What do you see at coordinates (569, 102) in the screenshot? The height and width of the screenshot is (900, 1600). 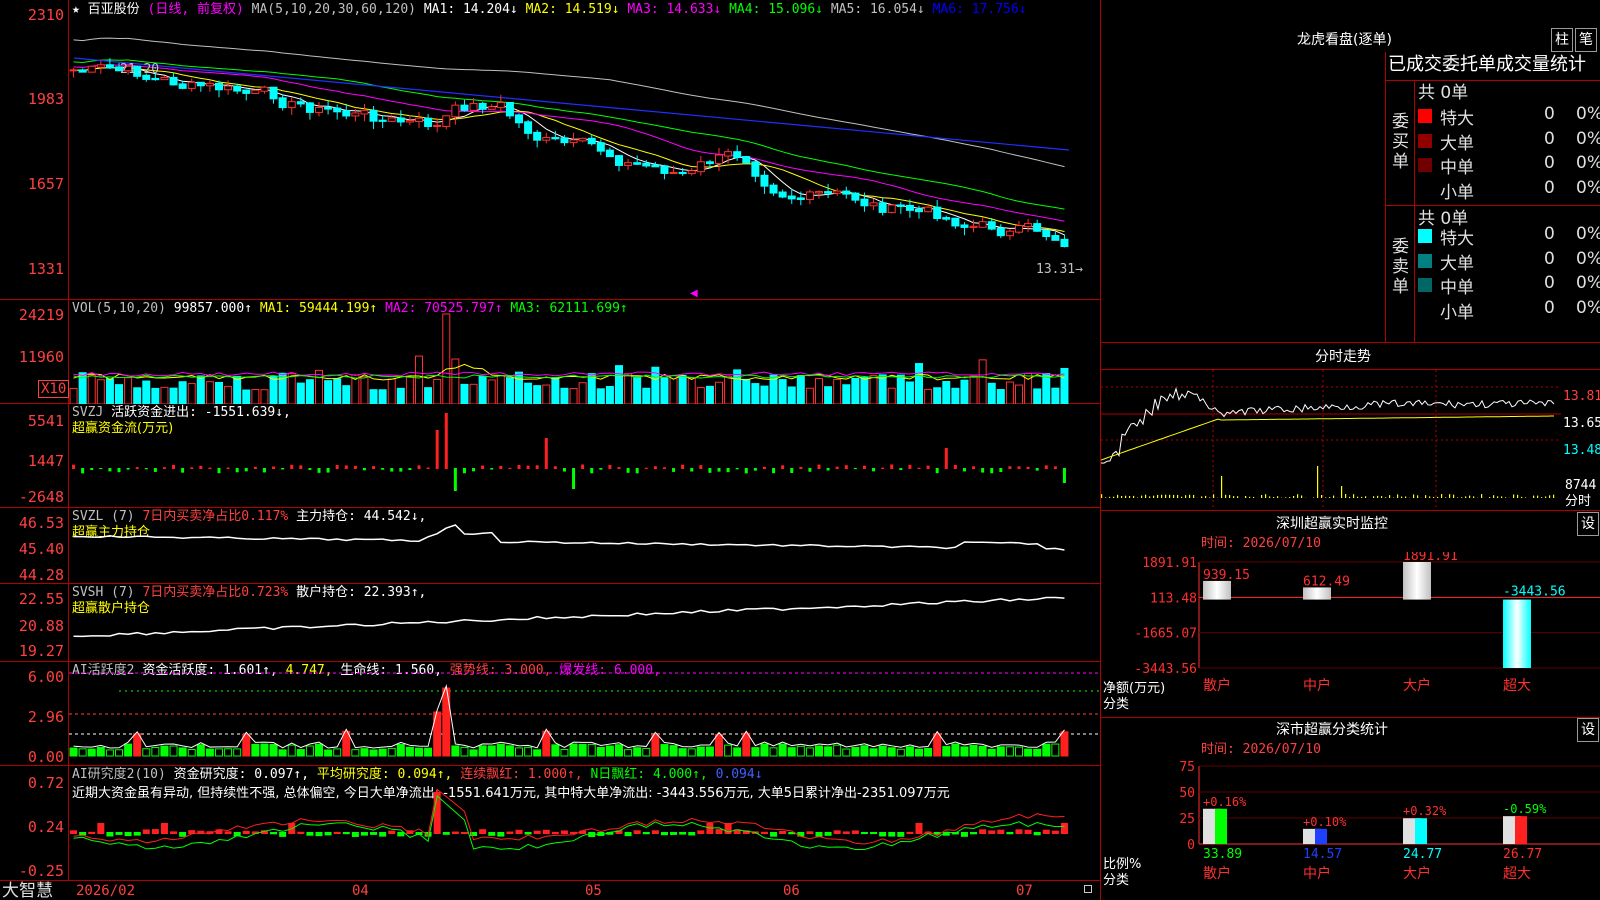 I see `ma-line` at bounding box center [569, 102].